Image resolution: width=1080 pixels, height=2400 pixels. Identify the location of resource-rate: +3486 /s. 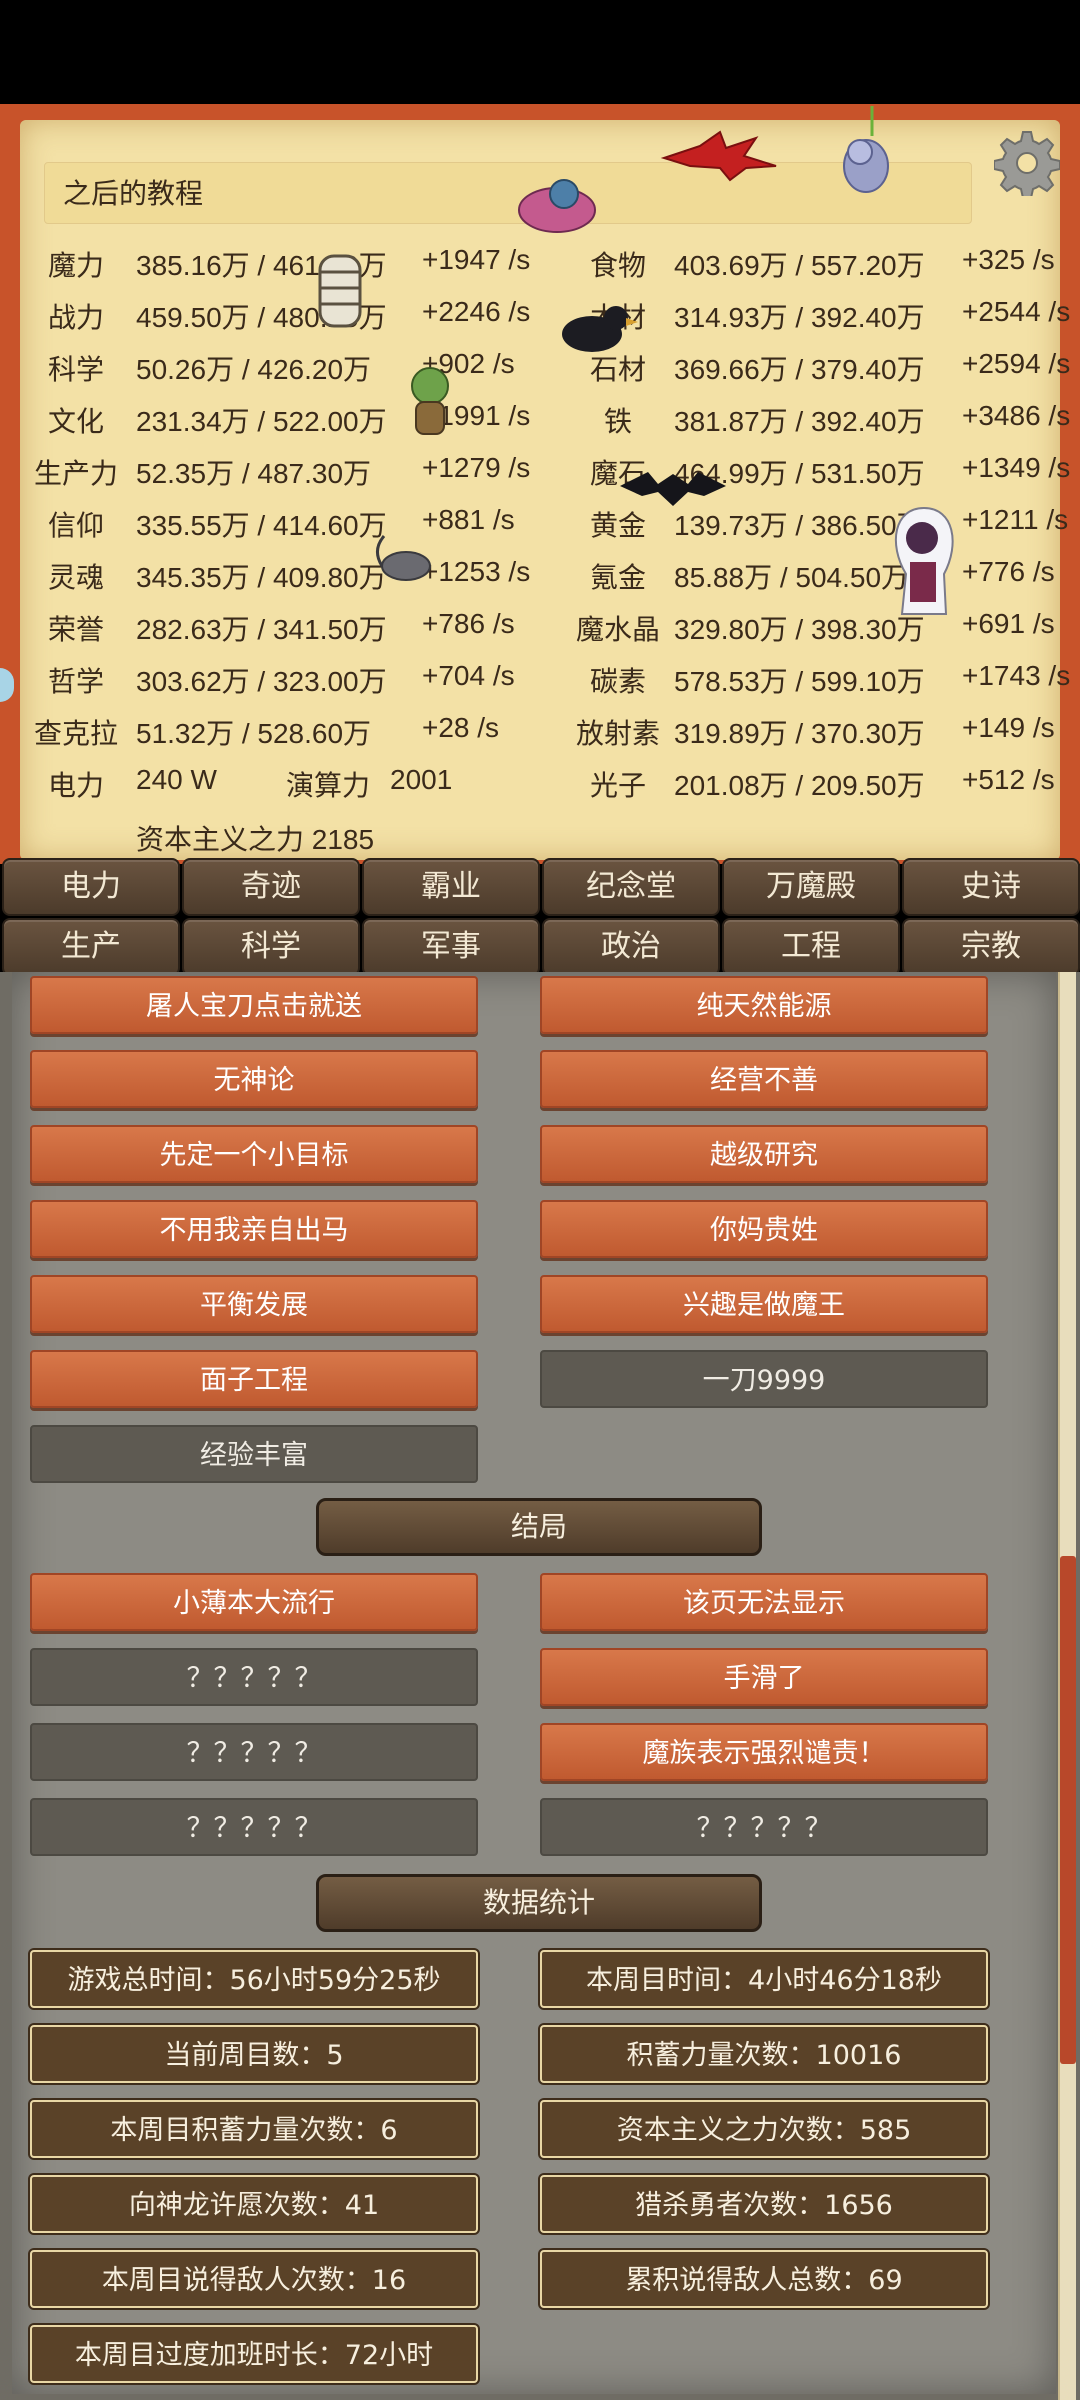
(1016, 415).